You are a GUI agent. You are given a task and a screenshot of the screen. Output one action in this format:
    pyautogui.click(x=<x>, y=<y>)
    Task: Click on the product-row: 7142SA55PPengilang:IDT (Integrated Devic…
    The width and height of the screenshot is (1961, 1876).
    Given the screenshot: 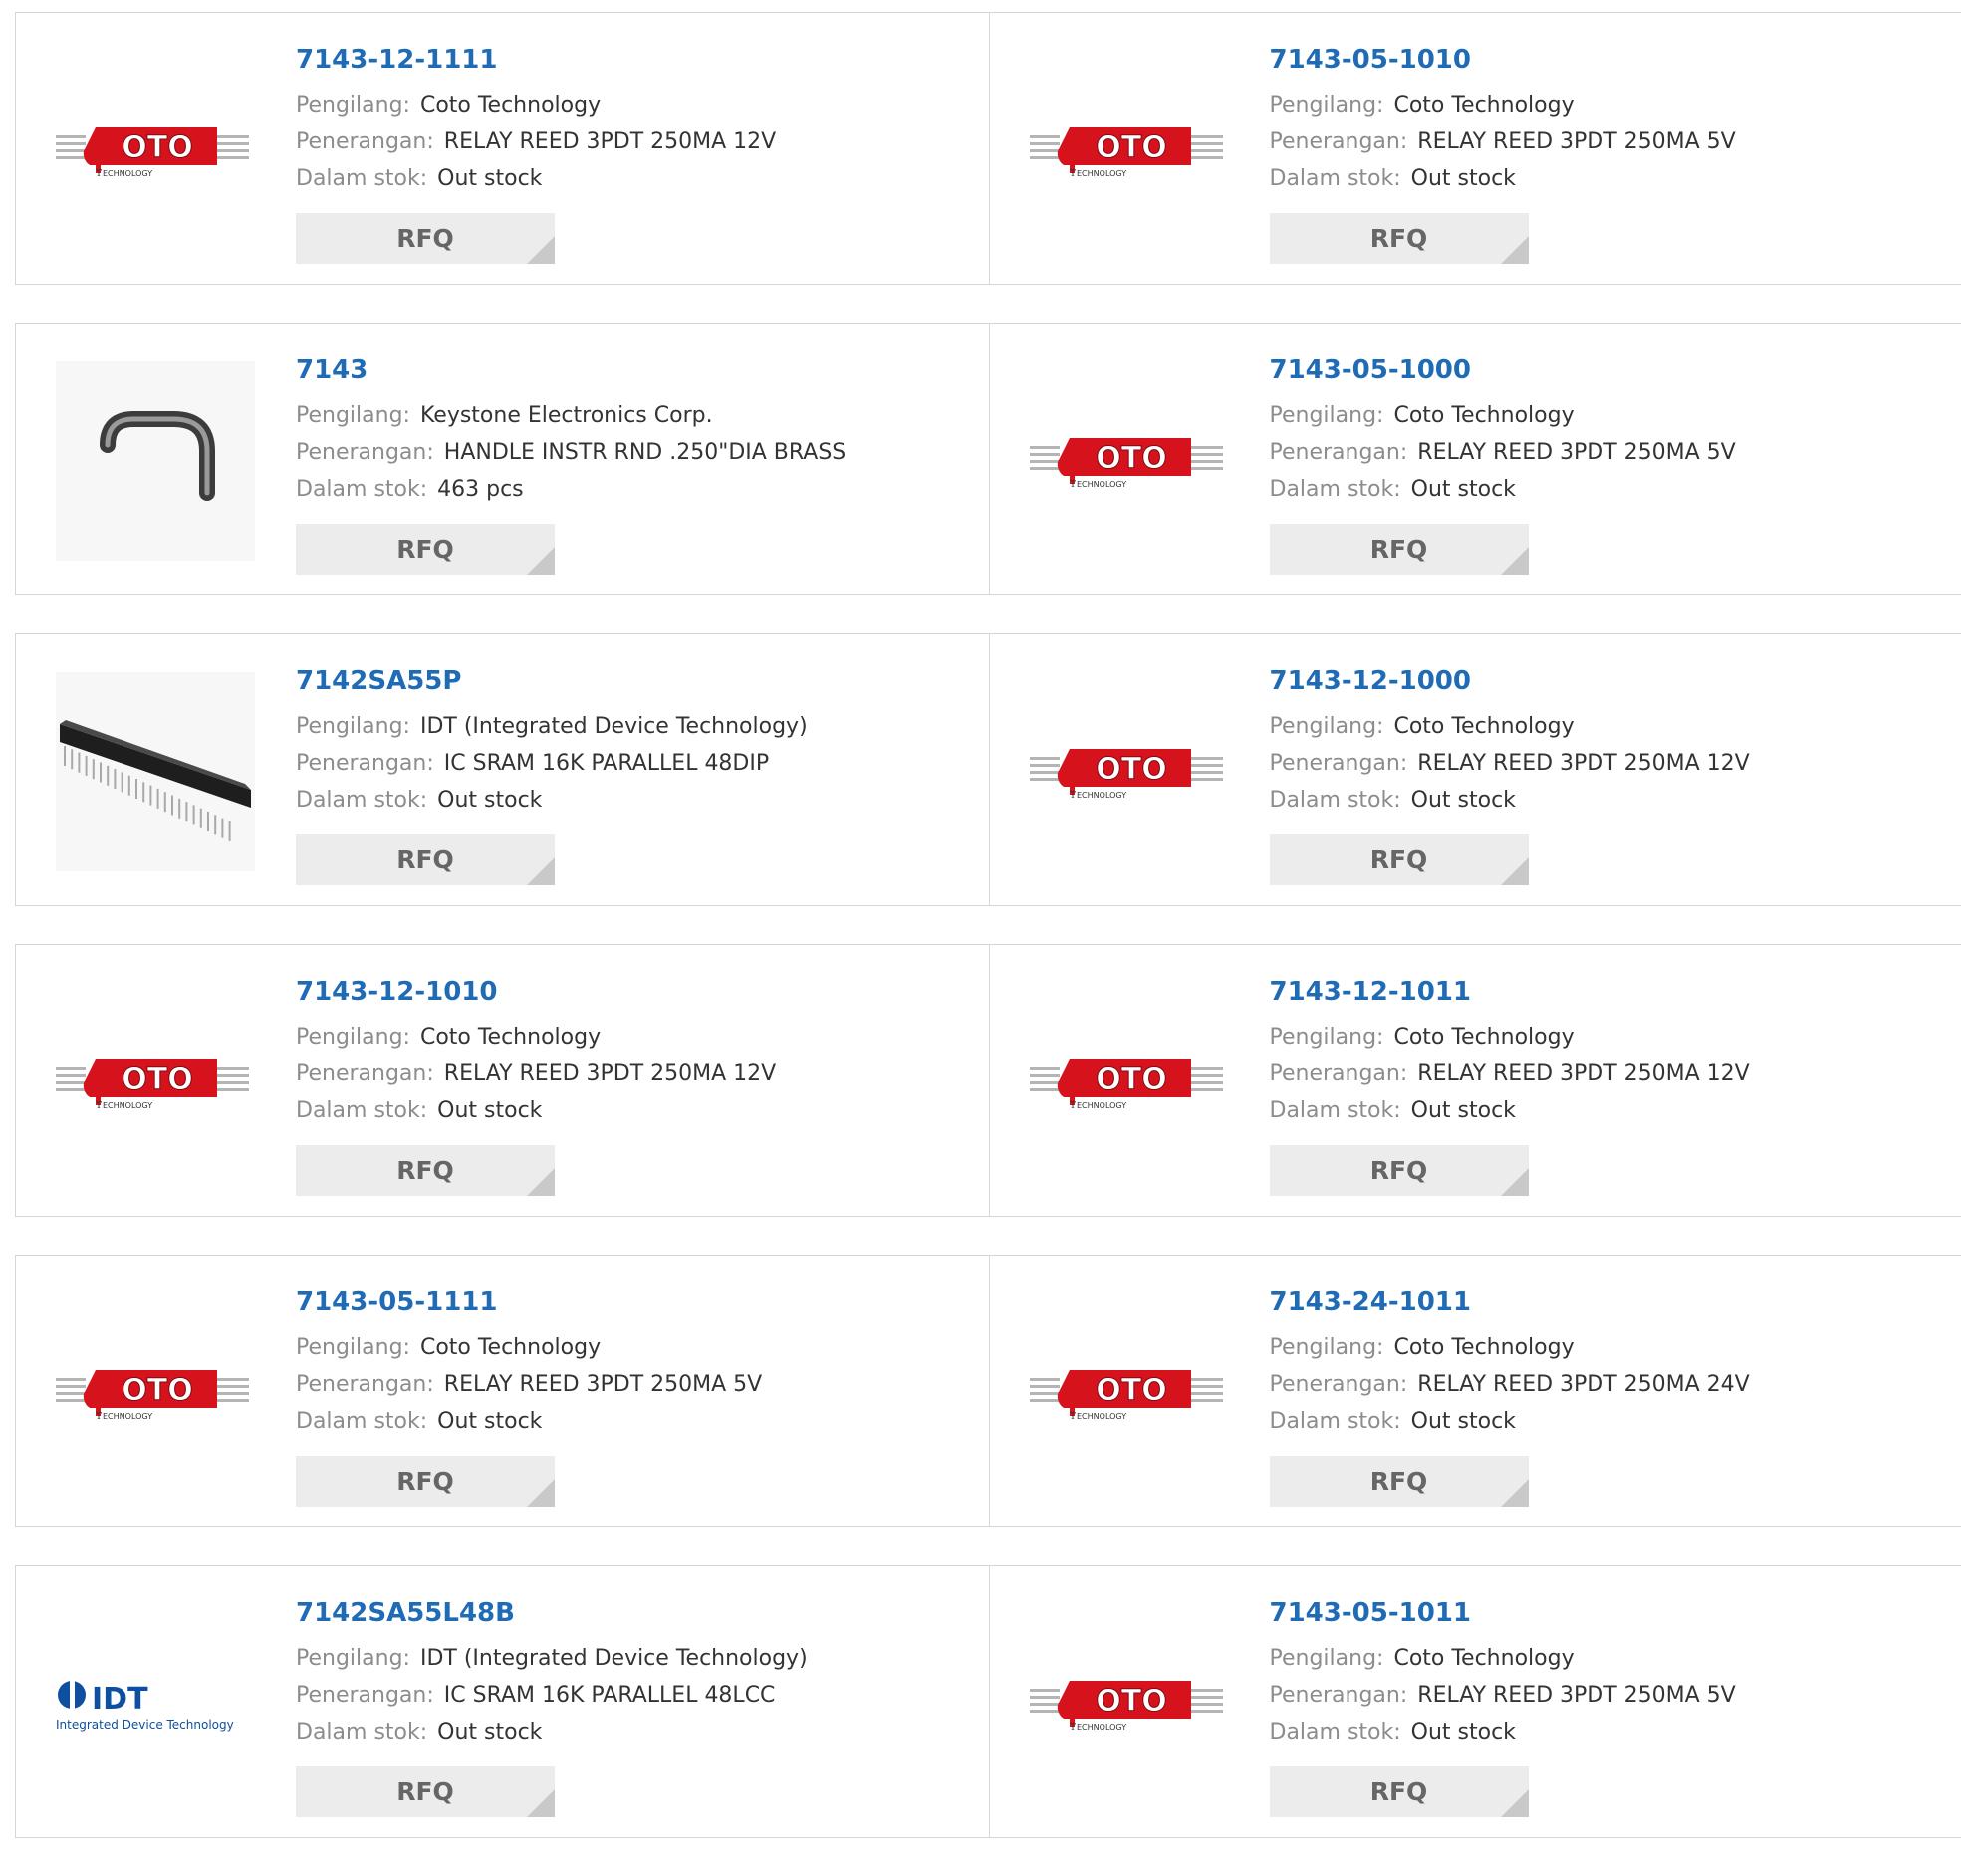 What is the action you would take?
    pyautogui.click(x=988, y=769)
    